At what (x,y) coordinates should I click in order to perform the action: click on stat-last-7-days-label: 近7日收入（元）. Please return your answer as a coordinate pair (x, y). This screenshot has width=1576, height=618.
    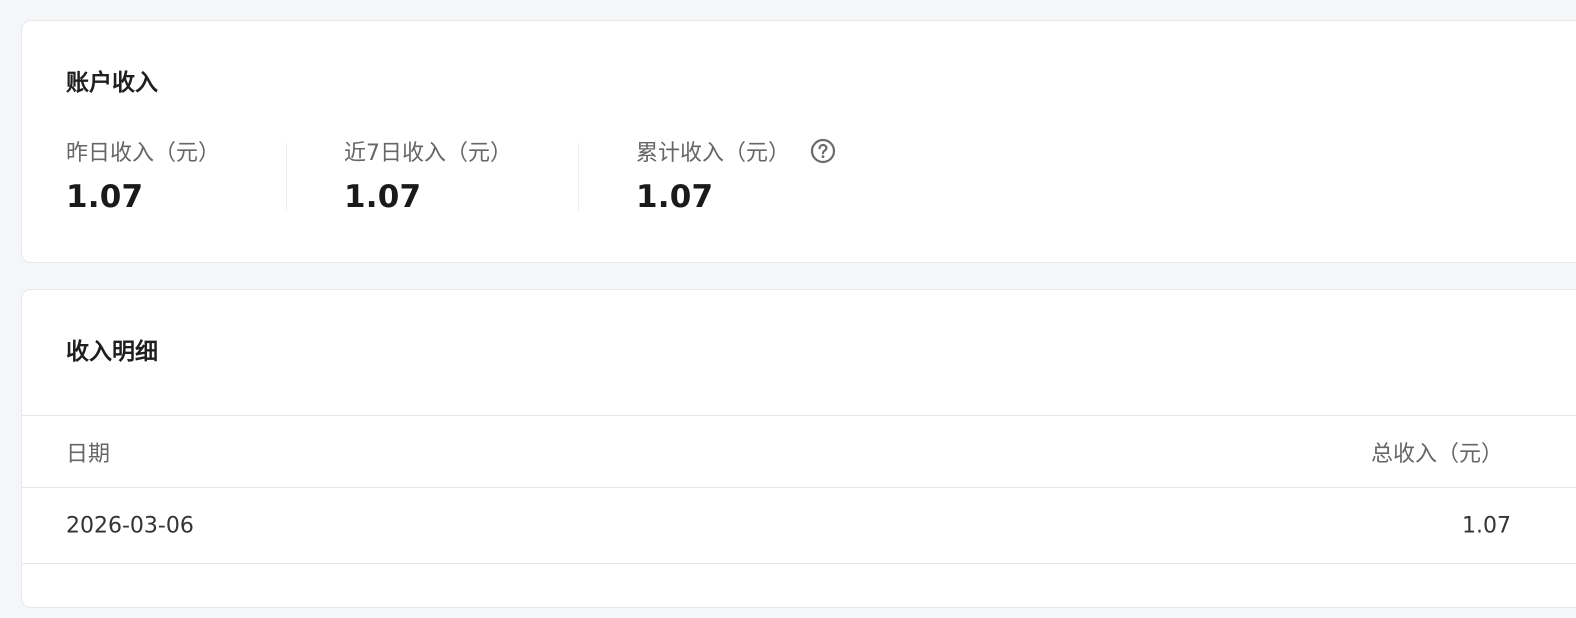
    Looking at the image, I should click on (428, 153).